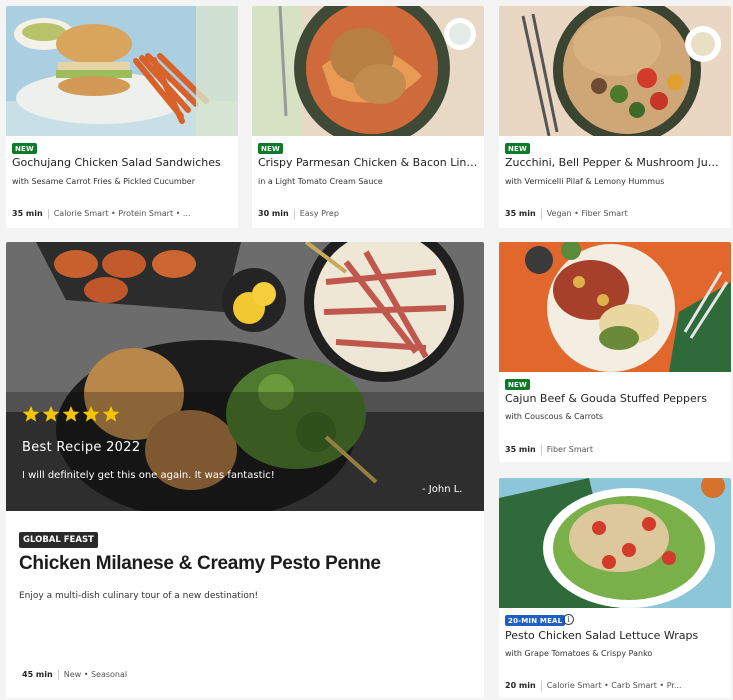 The height and width of the screenshot is (700, 733). I want to click on recipe-meta: 45 min New • Seasonal, so click(74, 675).